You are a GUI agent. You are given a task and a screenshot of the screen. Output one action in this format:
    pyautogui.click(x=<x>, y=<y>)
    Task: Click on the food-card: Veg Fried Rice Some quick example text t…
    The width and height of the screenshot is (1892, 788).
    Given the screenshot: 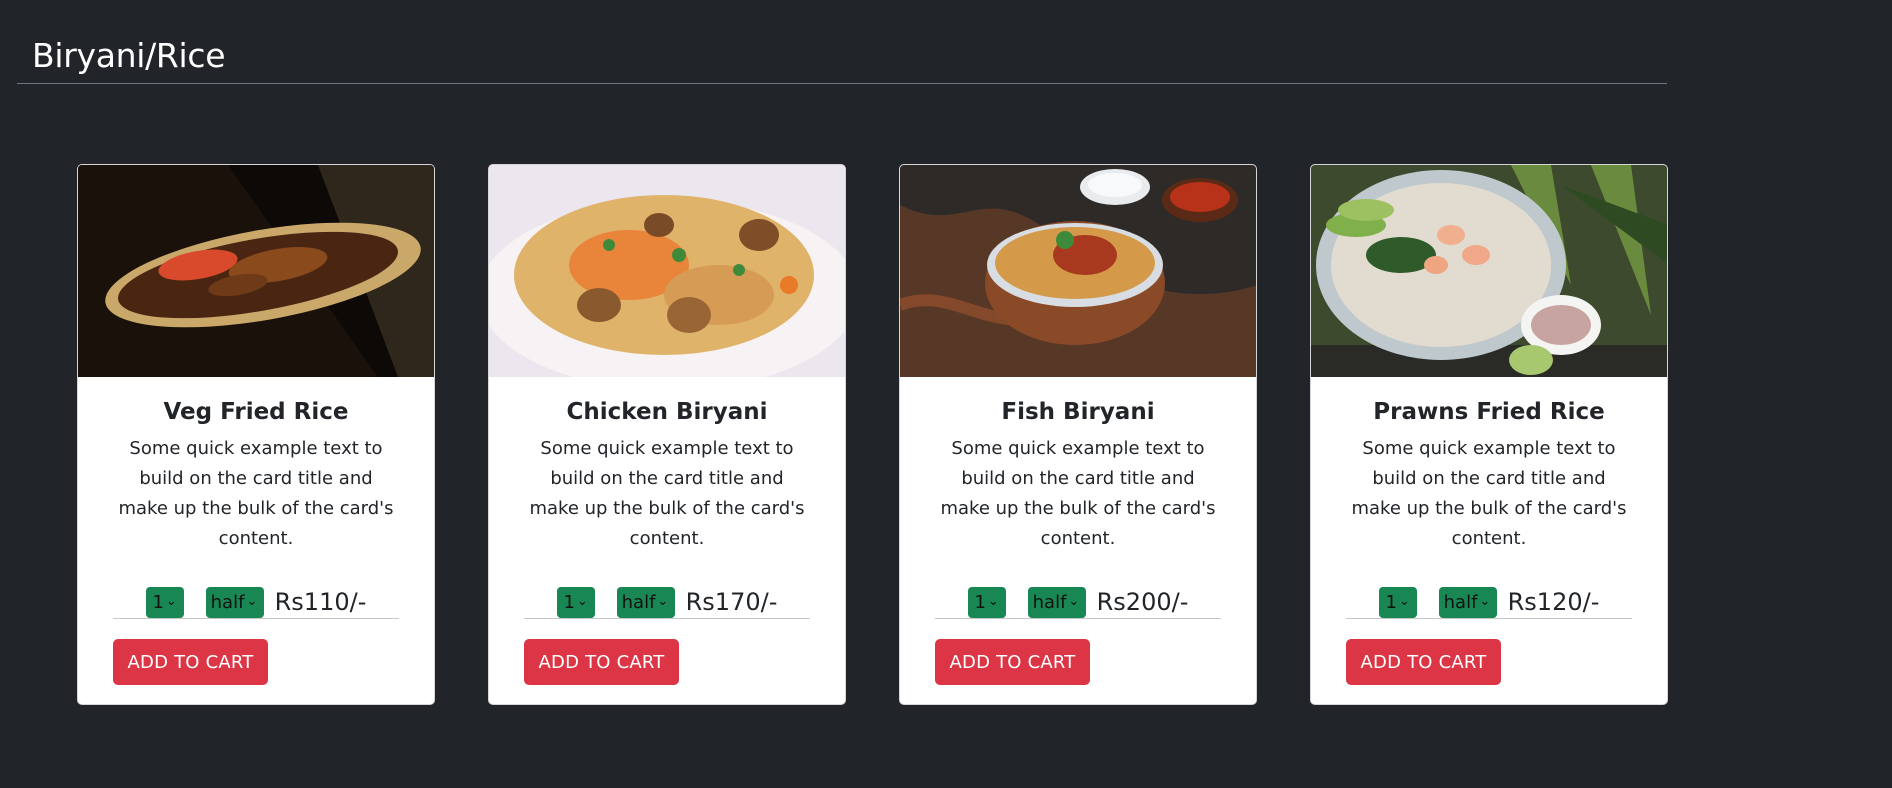 What is the action you would take?
    pyautogui.click(x=256, y=434)
    